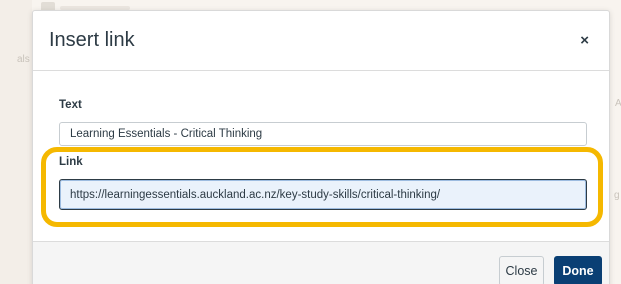  What do you see at coordinates (323, 194) in the screenshot?
I see `link-input` at bounding box center [323, 194].